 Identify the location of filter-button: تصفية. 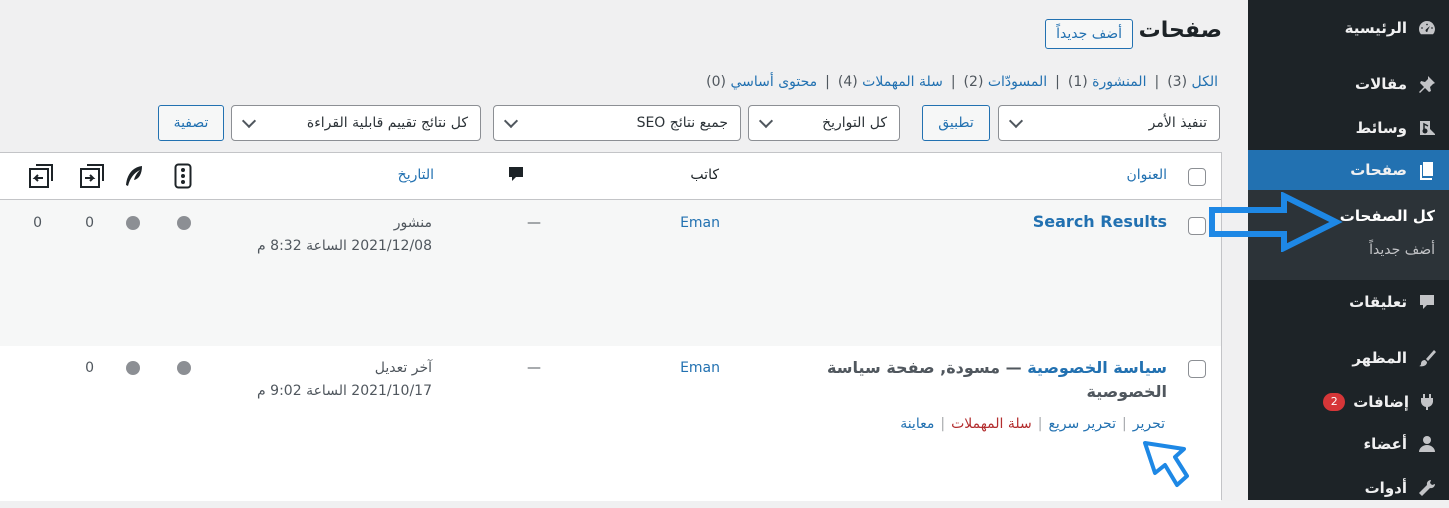
(191, 123).